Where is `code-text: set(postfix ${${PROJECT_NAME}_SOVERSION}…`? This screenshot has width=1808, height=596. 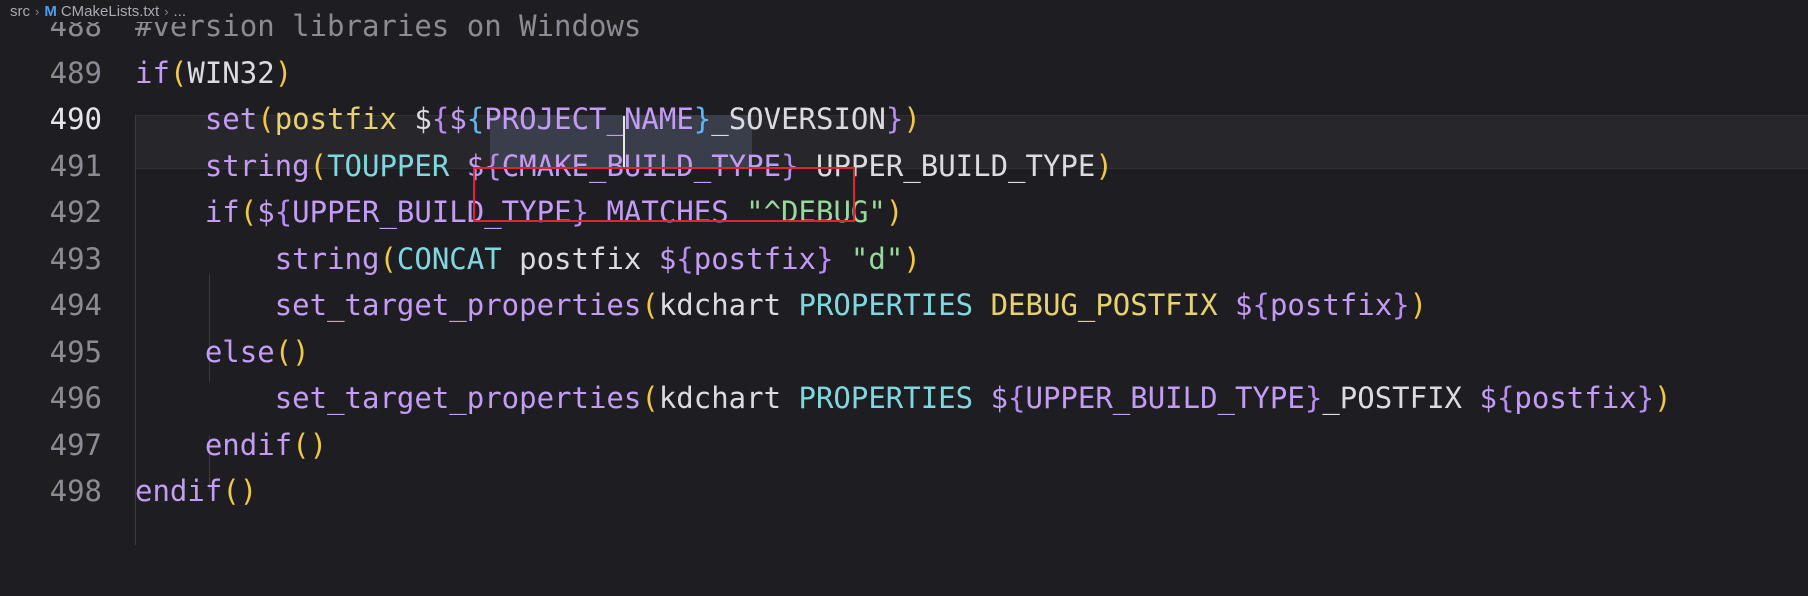
code-text: set(postfix ${${PROJECT_NAME}_SOVERSION}… is located at coordinates (528, 119).